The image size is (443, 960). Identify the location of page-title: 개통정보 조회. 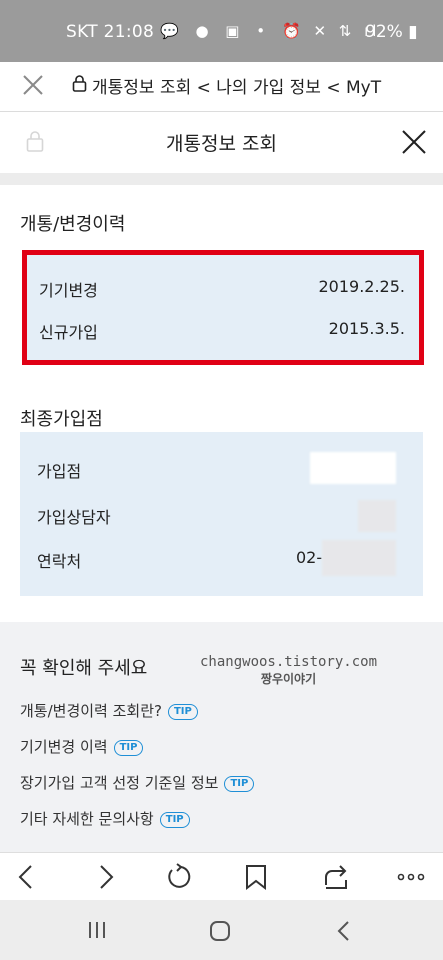
(221, 144).